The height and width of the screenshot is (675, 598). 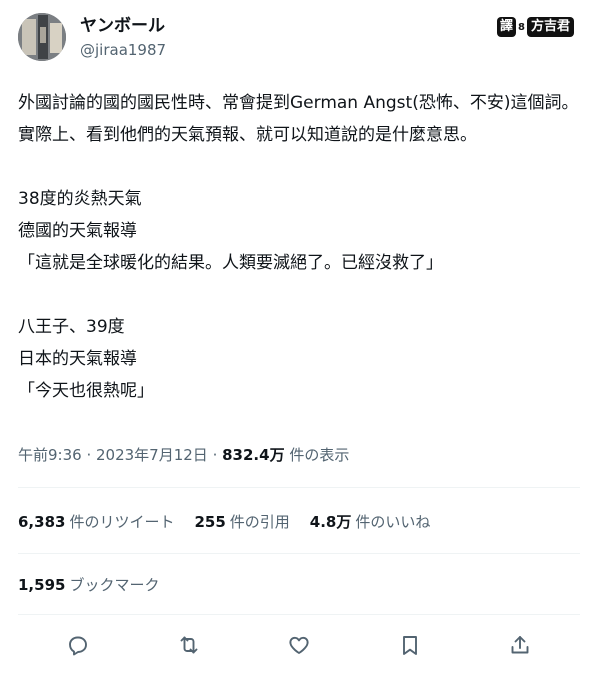 What do you see at coordinates (122, 522) in the screenshot?
I see `retweets-label: 件のリツイート` at bounding box center [122, 522].